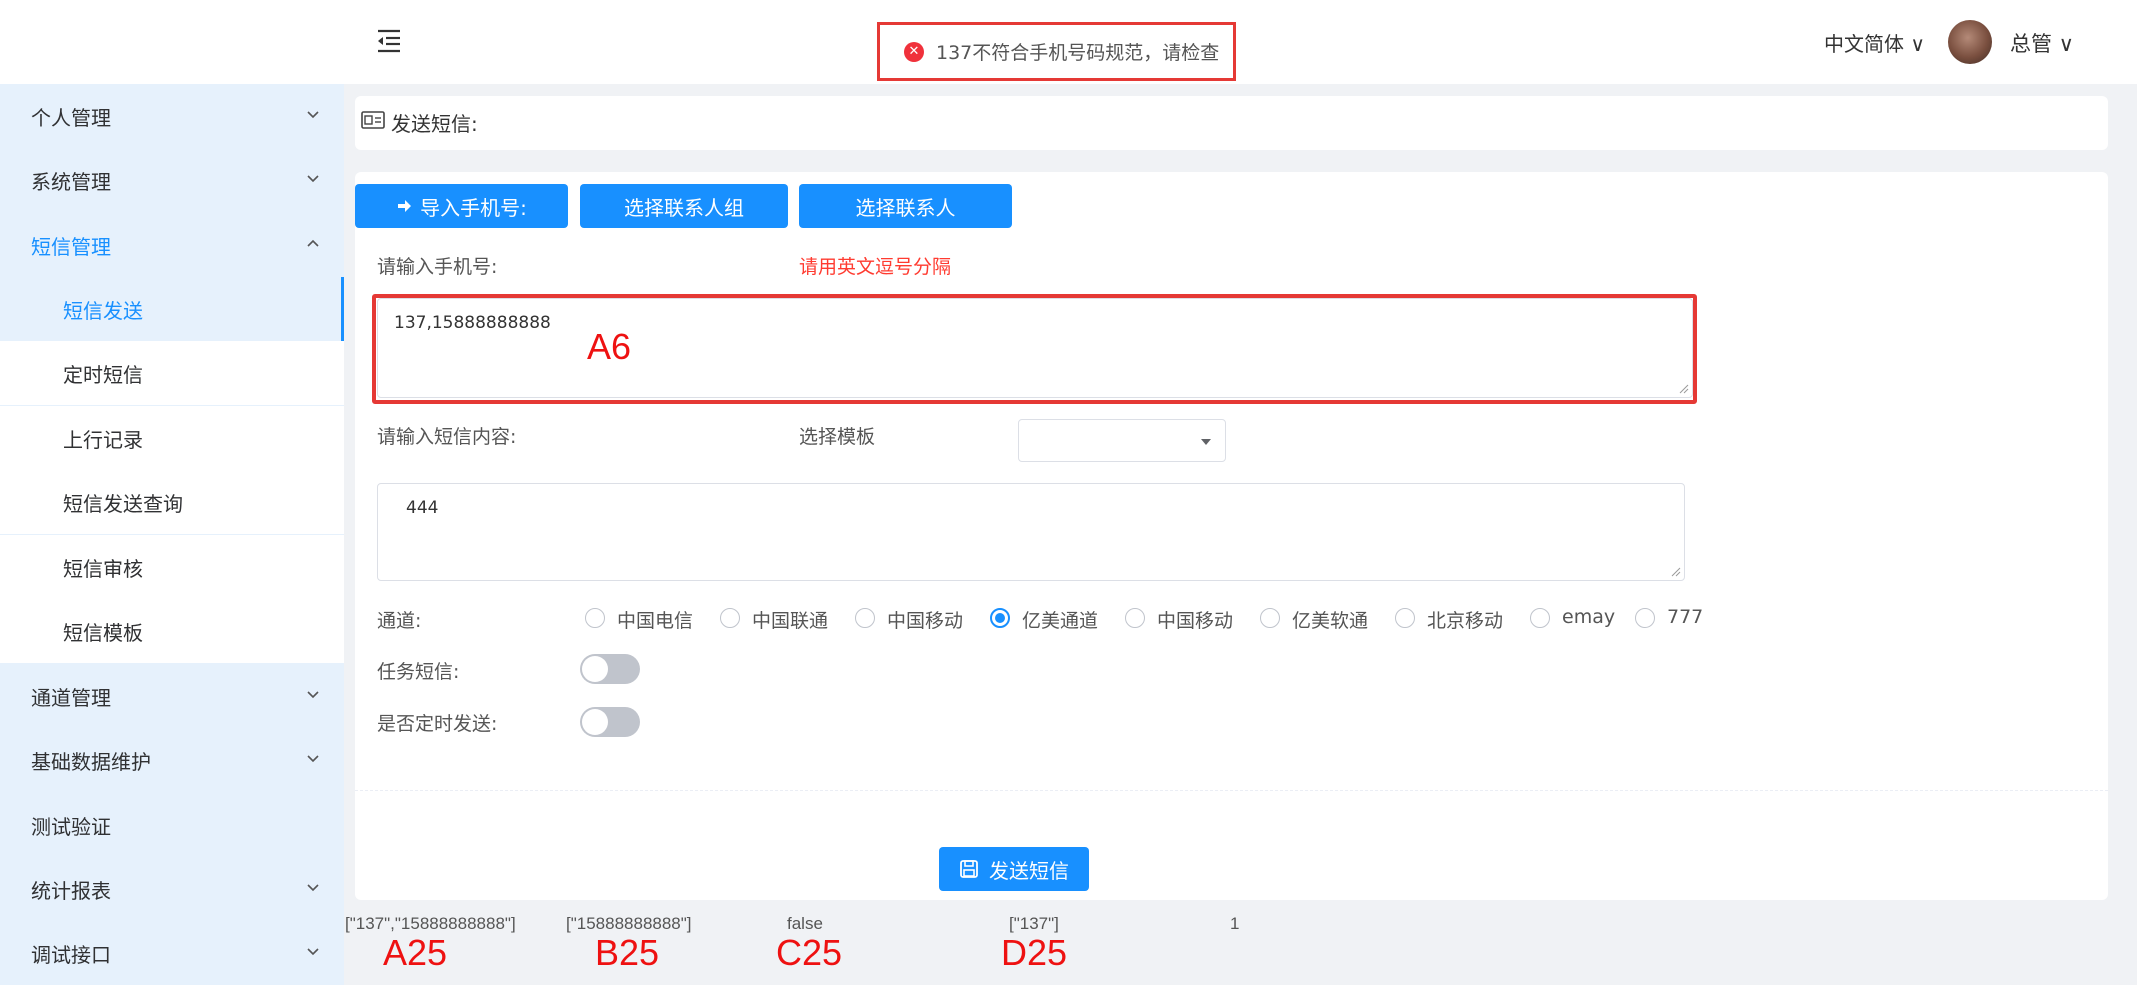 Image resolution: width=2137 pixels, height=985 pixels. Describe the element at coordinates (1034, 952) in the screenshot. I see `annotation-d25: D25` at that location.